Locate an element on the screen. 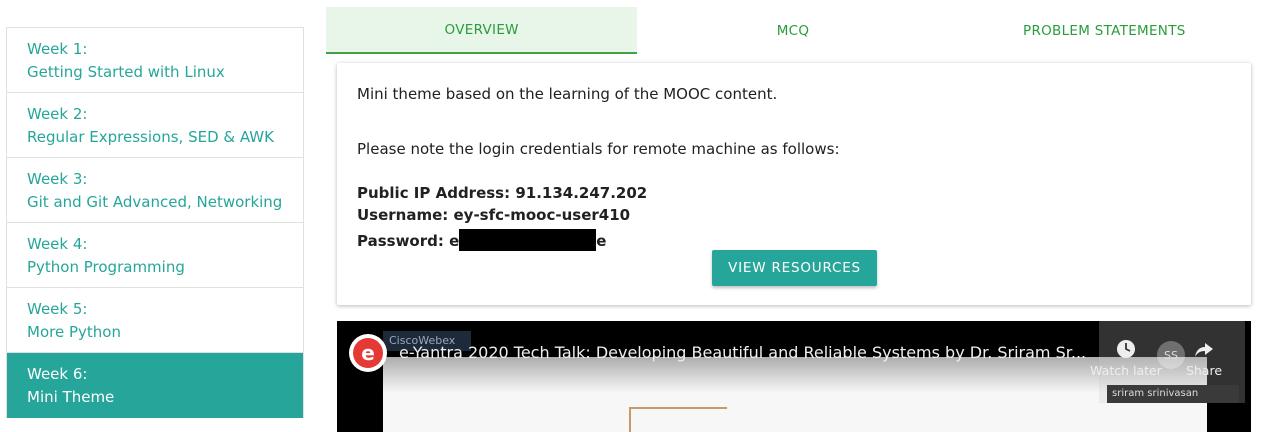 The width and height of the screenshot is (1272, 432). tab-problem-statements: PROBLEM STATEMENTS is located at coordinates (1104, 30).